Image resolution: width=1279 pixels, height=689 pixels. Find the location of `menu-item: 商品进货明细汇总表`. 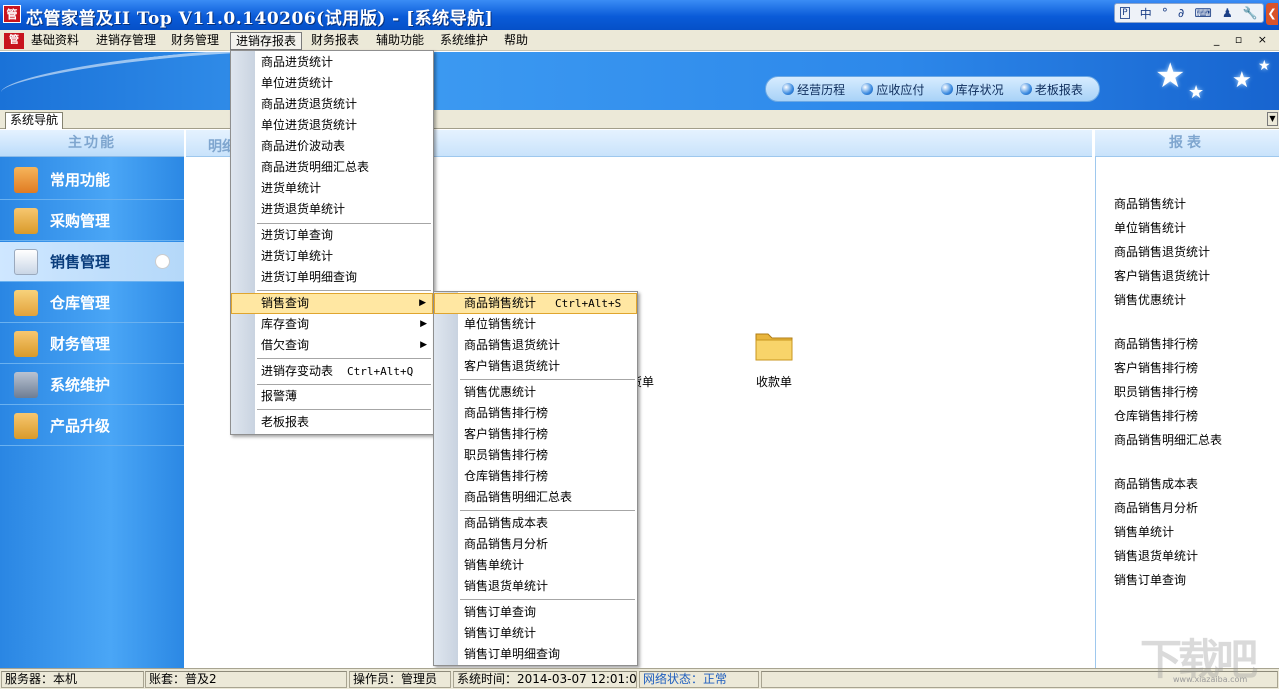

menu-item: 商品进货明细汇总表 is located at coordinates (332, 167).